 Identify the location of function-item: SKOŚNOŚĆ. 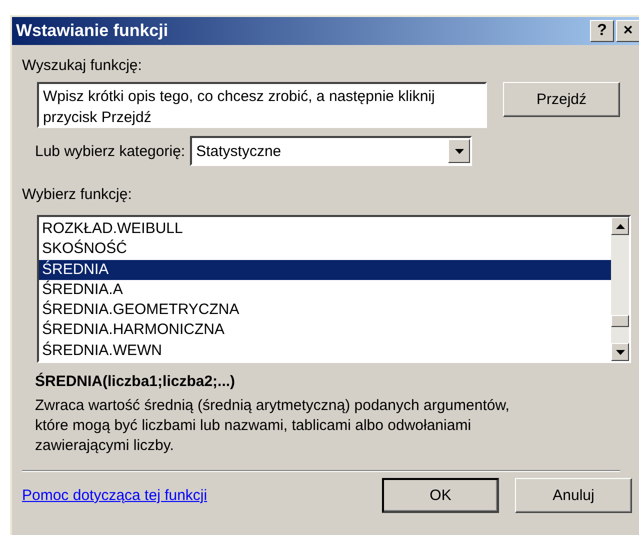
(325, 249).